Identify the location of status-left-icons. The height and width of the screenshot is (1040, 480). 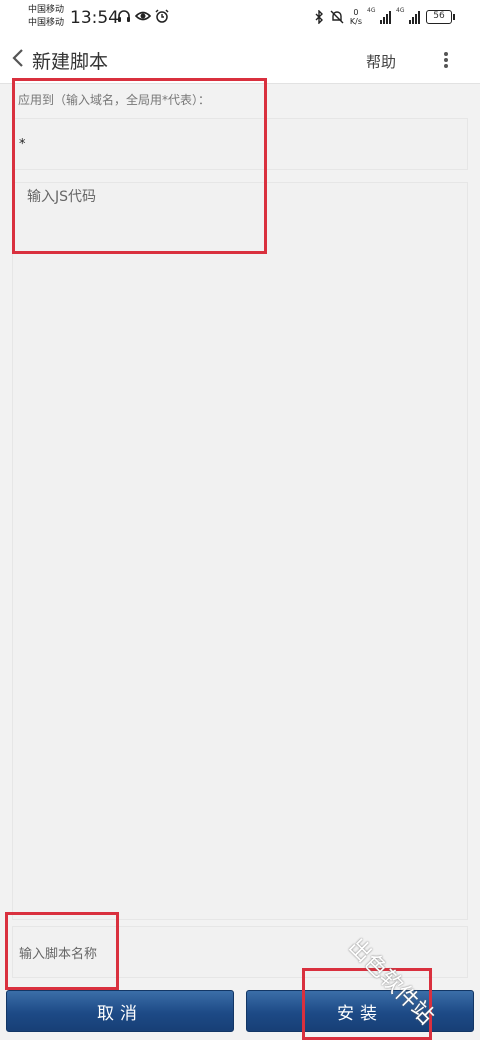
(143, 16).